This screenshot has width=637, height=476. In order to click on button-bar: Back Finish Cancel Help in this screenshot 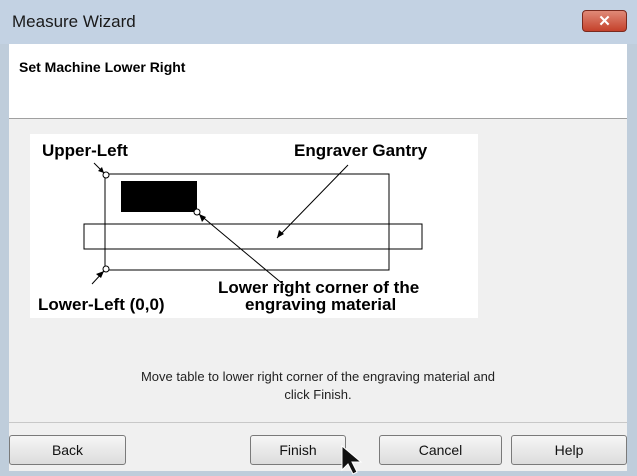, I will do `click(318, 446)`.